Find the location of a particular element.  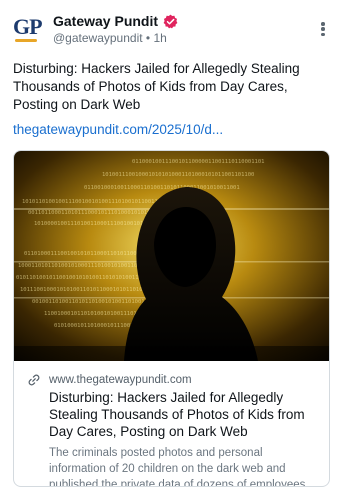

author-name-row: Gateway Pundit is located at coordinates (115, 21).